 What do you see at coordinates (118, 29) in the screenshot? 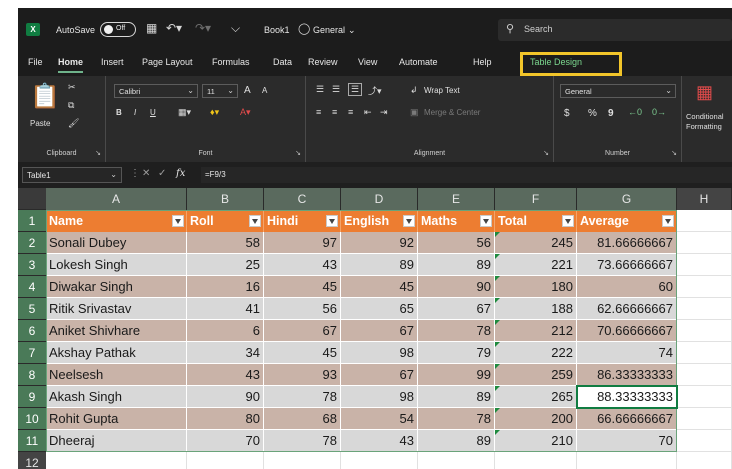
I see `autosave-toggle: Off` at bounding box center [118, 29].